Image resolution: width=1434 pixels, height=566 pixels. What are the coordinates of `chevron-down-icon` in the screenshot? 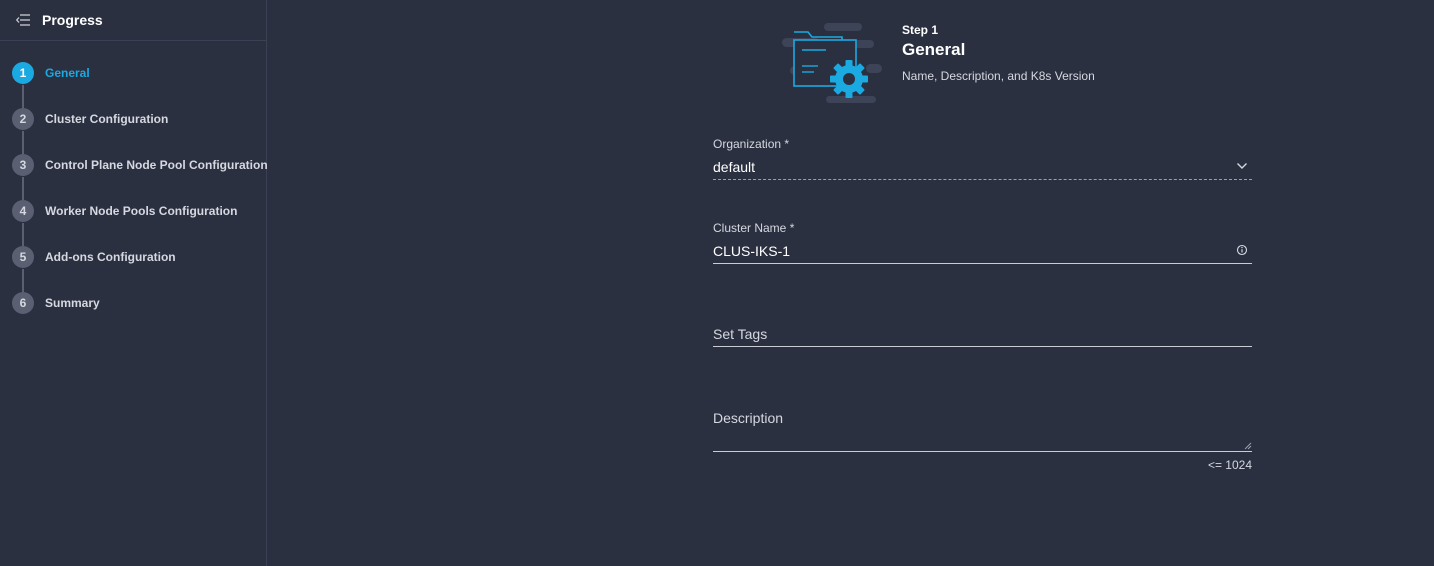 It's located at (1242, 166).